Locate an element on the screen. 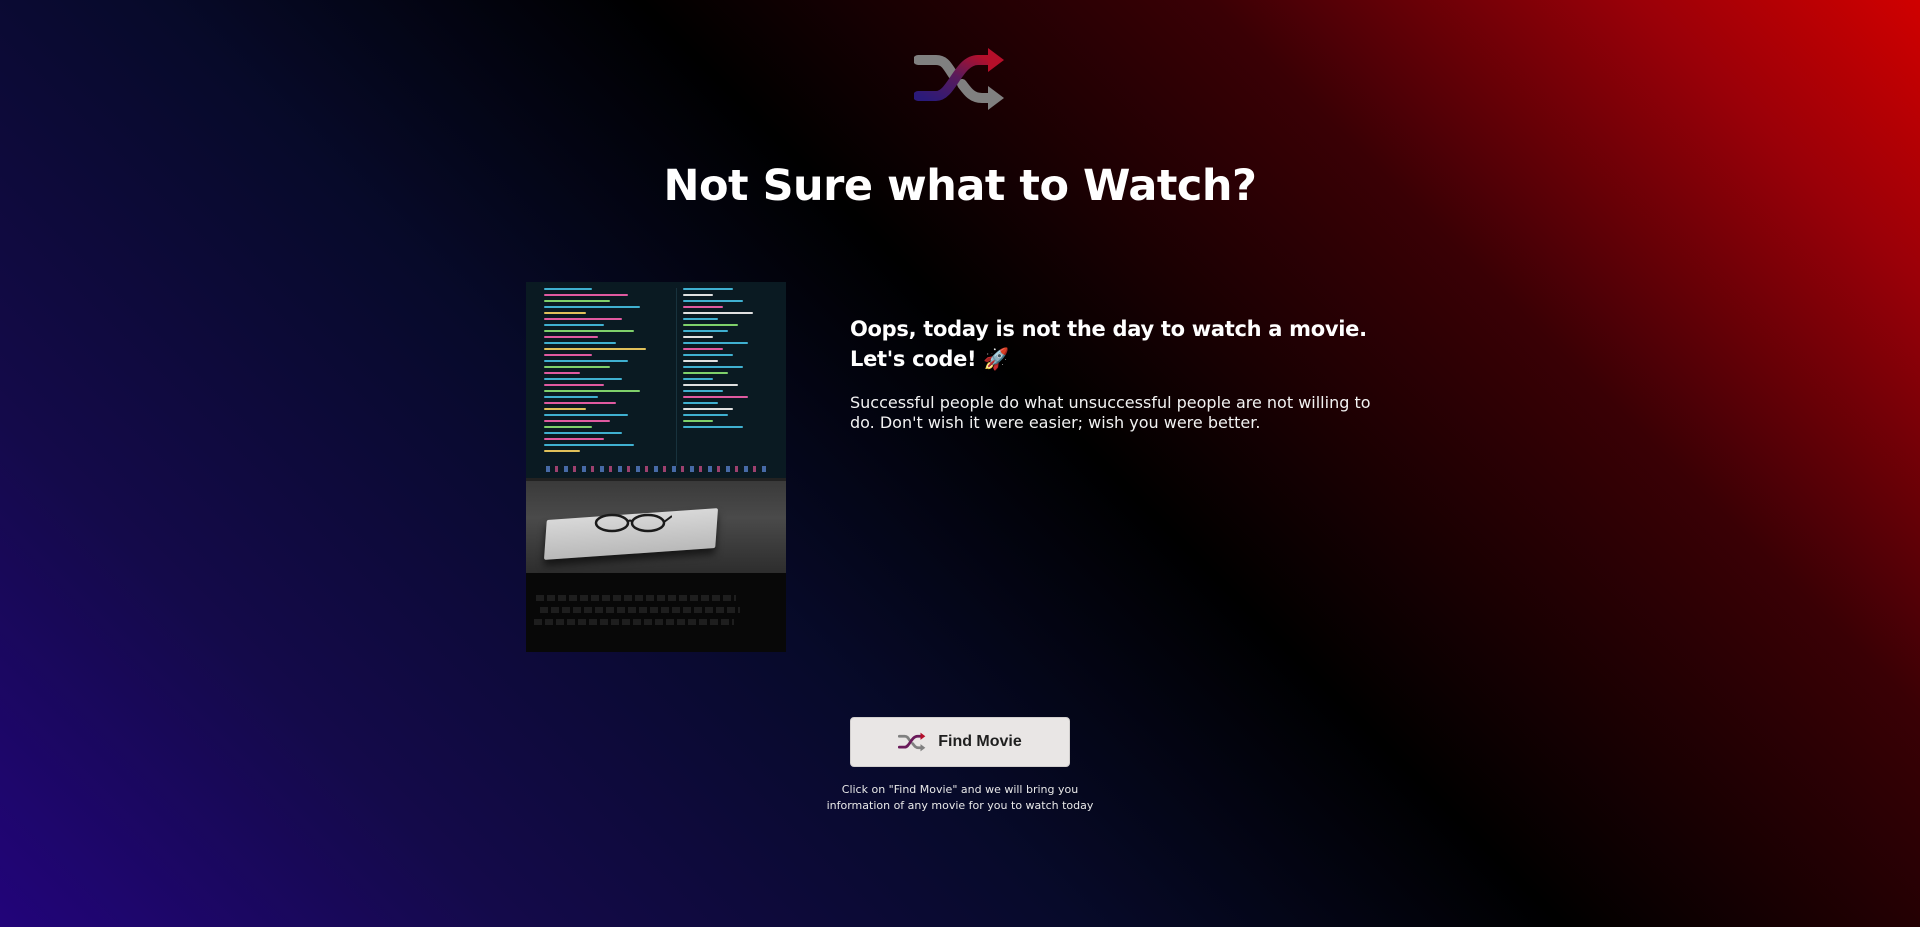 The width and height of the screenshot is (1920, 927). result-image is located at coordinates (656, 467).